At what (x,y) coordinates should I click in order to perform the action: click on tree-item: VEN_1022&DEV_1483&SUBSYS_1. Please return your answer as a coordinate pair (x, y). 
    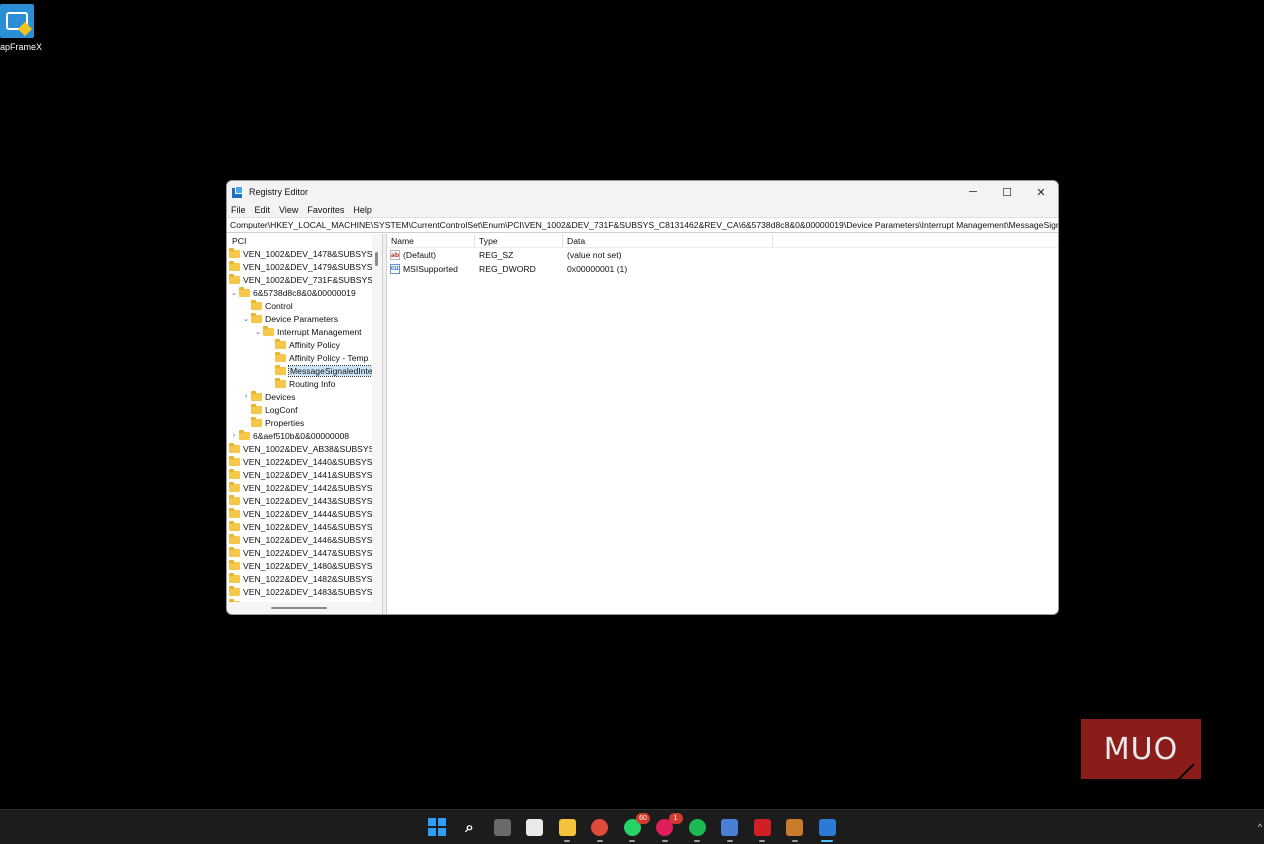
    Looking at the image, I should click on (299, 591).